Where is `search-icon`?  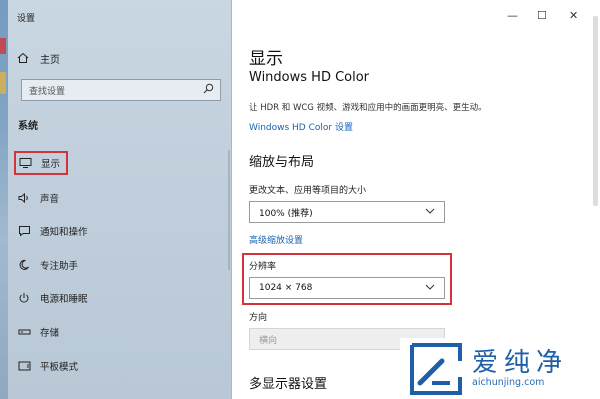
search-icon is located at coordinates (208, 90).